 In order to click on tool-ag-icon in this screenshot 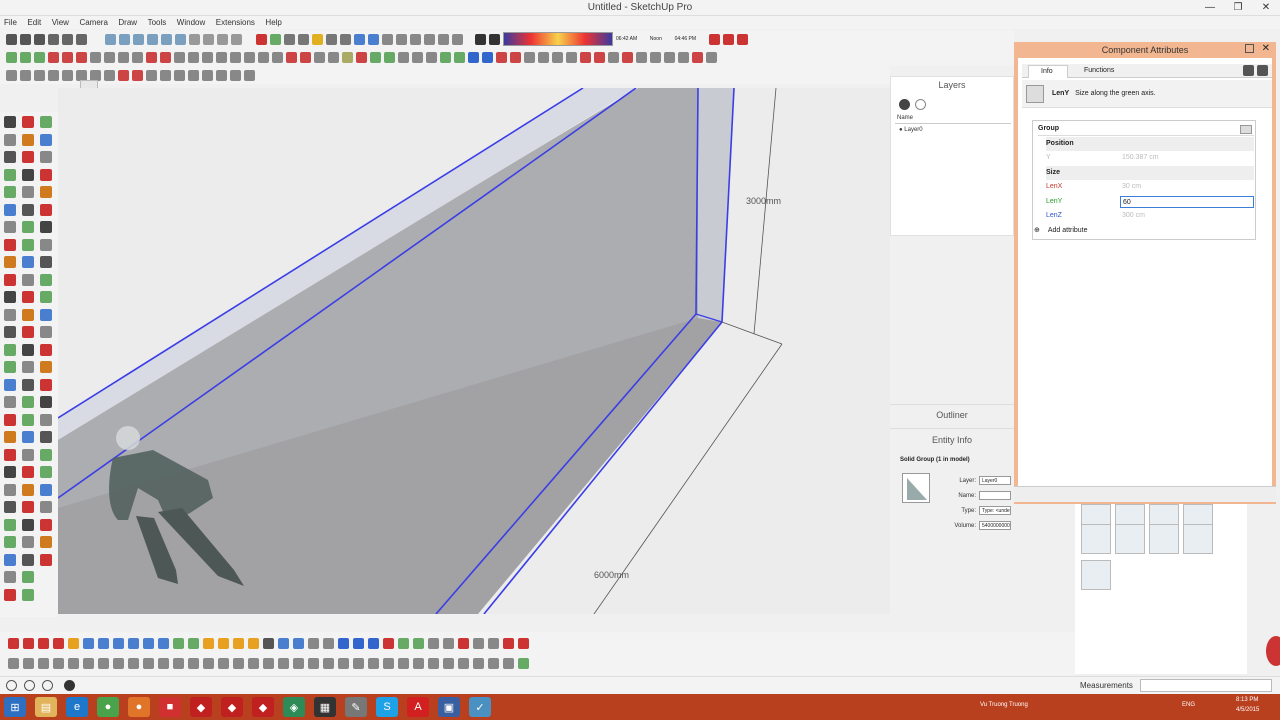, I will do `click(459, 57)`.